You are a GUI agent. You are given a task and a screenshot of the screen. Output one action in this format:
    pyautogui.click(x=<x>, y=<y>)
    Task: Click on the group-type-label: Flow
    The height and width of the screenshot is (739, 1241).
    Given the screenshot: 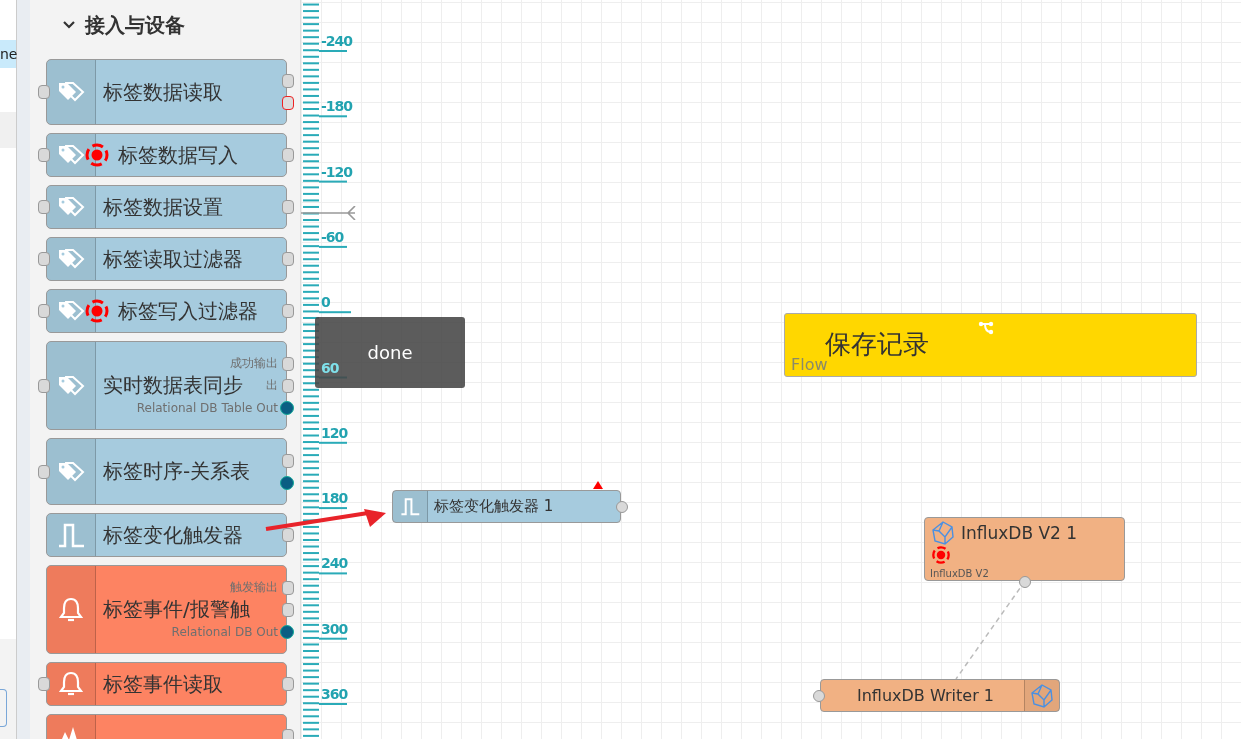 What is the action you would take?
    pyautogui.click(x=809, y=364)
    